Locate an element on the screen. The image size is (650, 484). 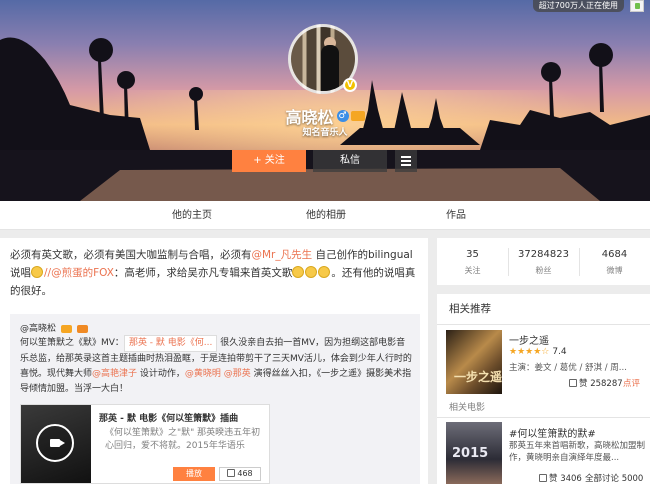
video-play-icon is located at coordinates (55, 443).